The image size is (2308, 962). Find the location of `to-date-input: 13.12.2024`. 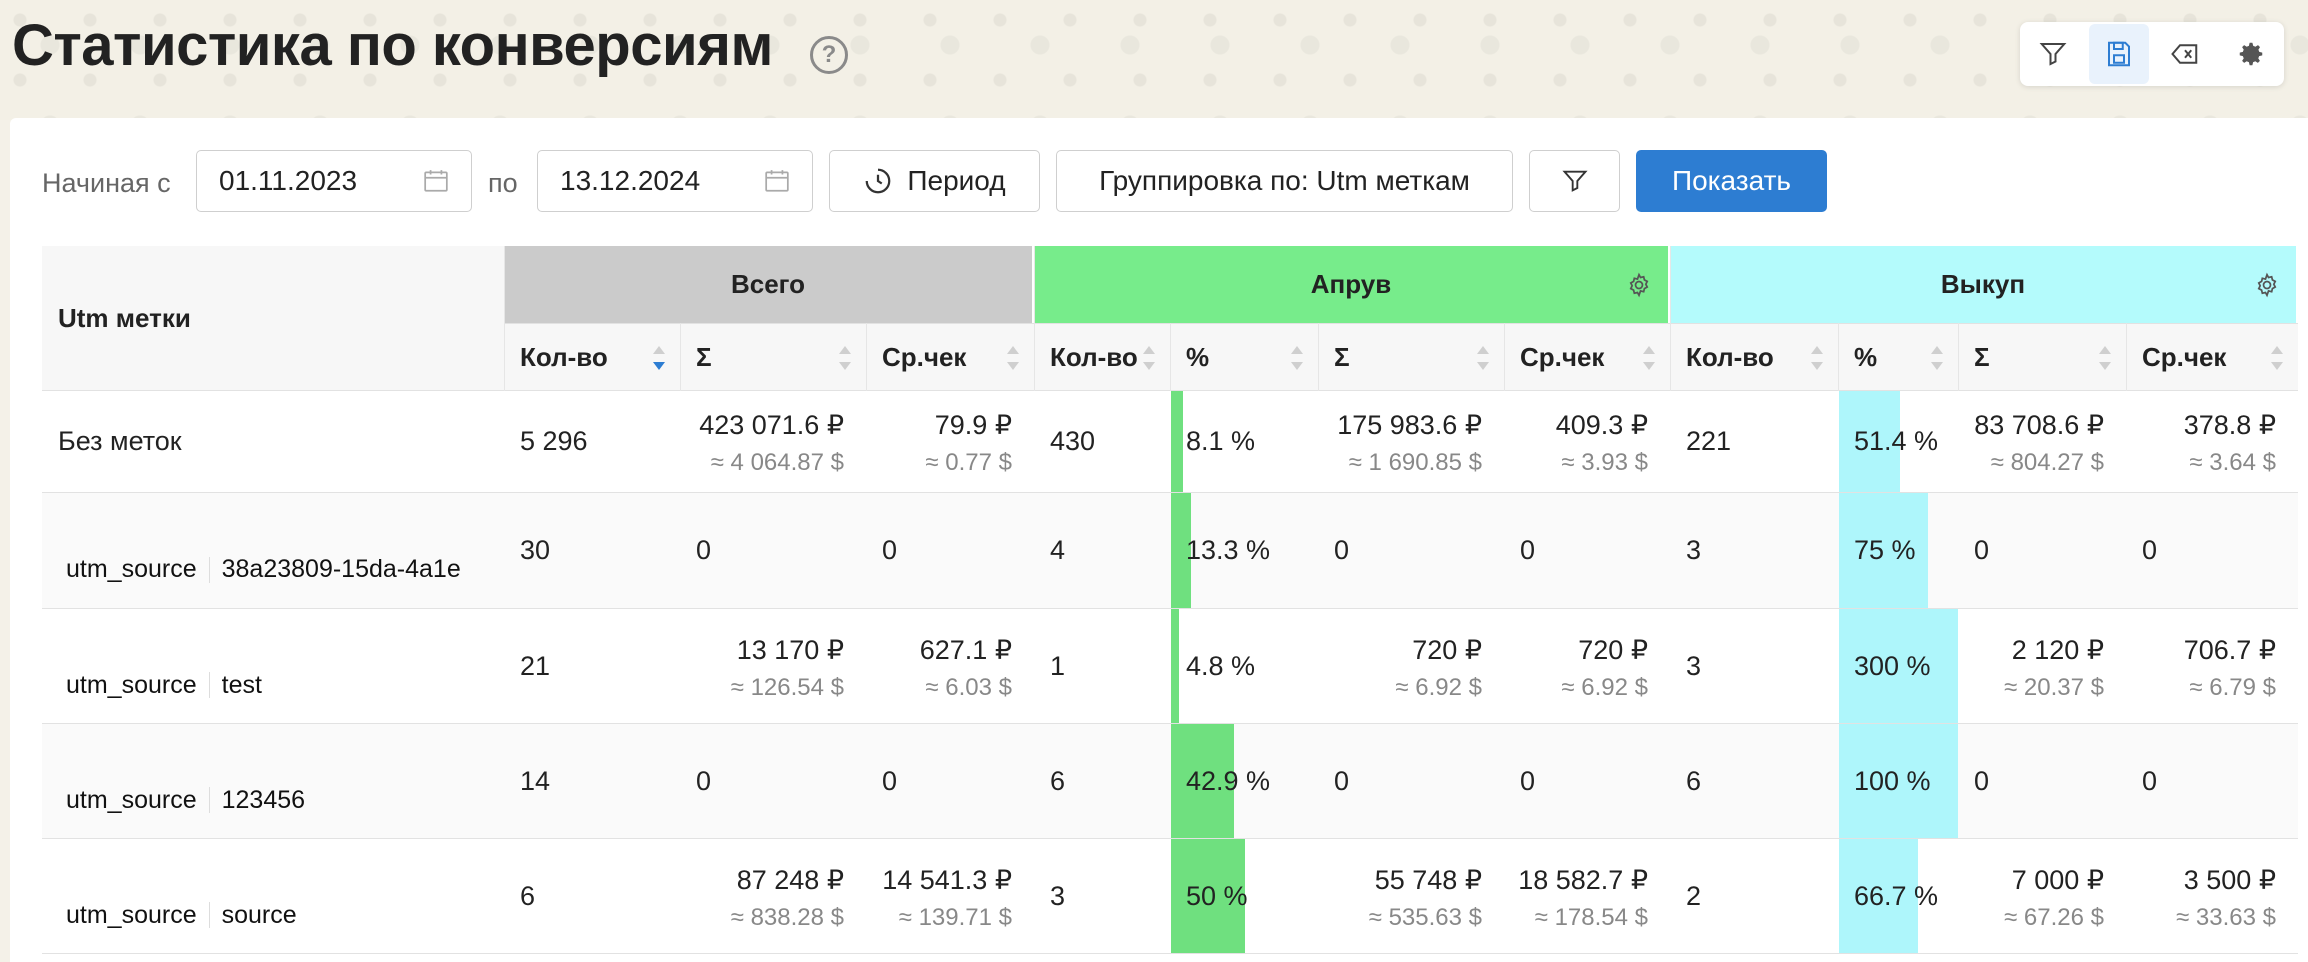

to-date-input: 13.12.2024 is located at coordinates (675, 181).